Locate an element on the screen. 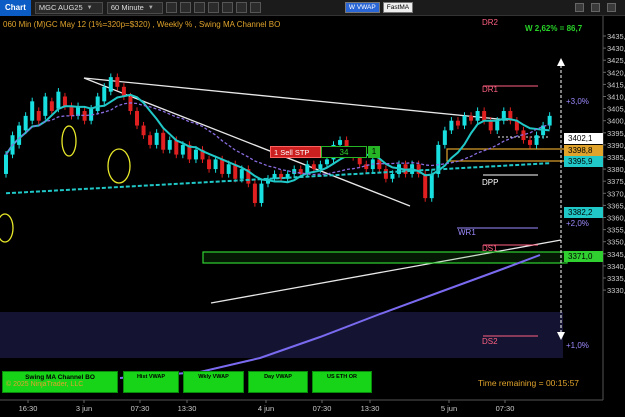 The image size is (625, 417). projection-plus2: +2,0% is located at coordinates (577, 223).